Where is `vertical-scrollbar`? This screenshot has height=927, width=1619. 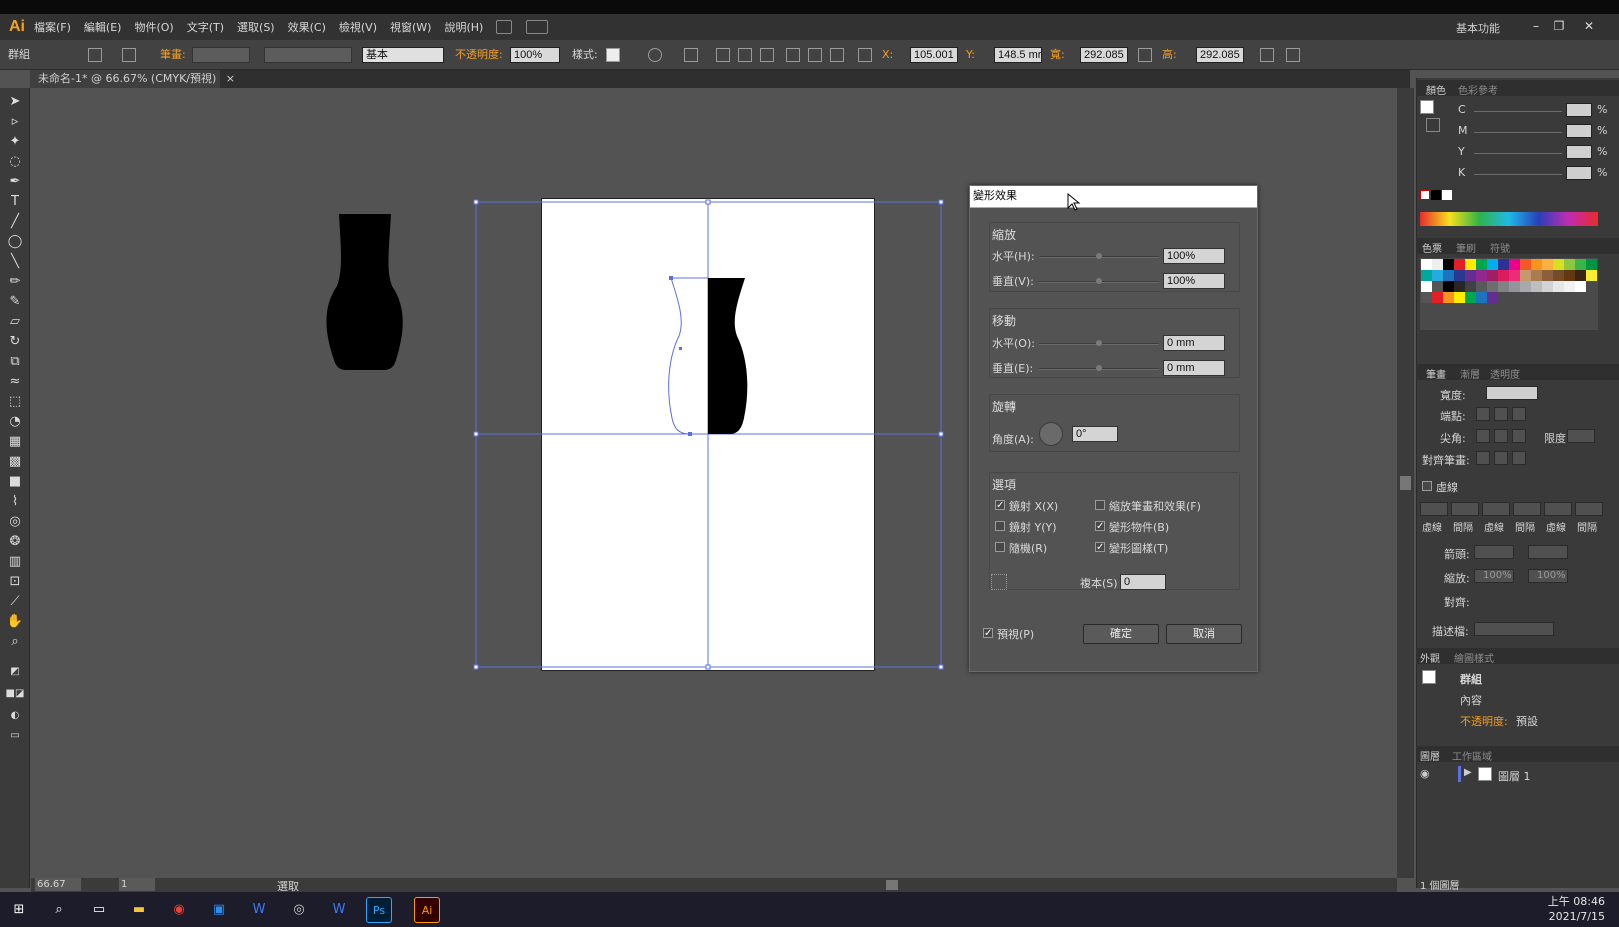 vertical-scrollbar is located at coordinates (1405, 483).